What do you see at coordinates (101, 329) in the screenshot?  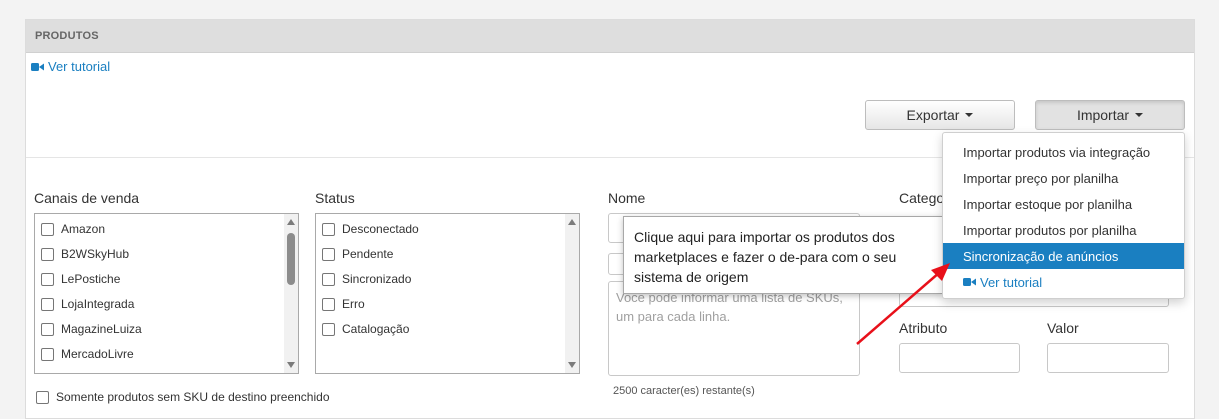 I see `channel-label: MagazineLuiza` at bounding box center [101, 329].